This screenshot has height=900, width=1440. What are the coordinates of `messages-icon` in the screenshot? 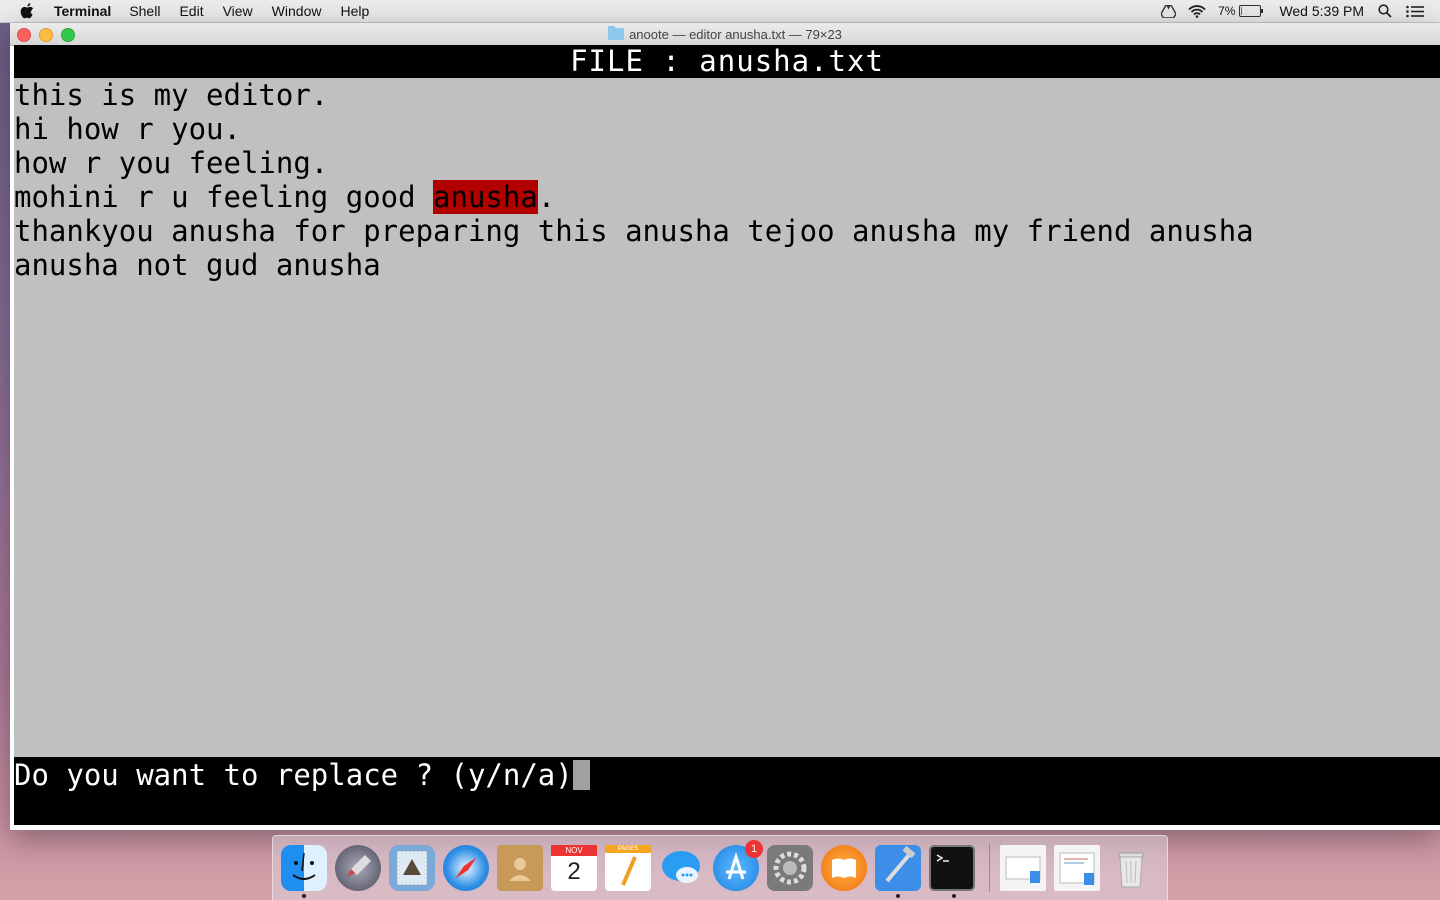 It's located at (682, 868).